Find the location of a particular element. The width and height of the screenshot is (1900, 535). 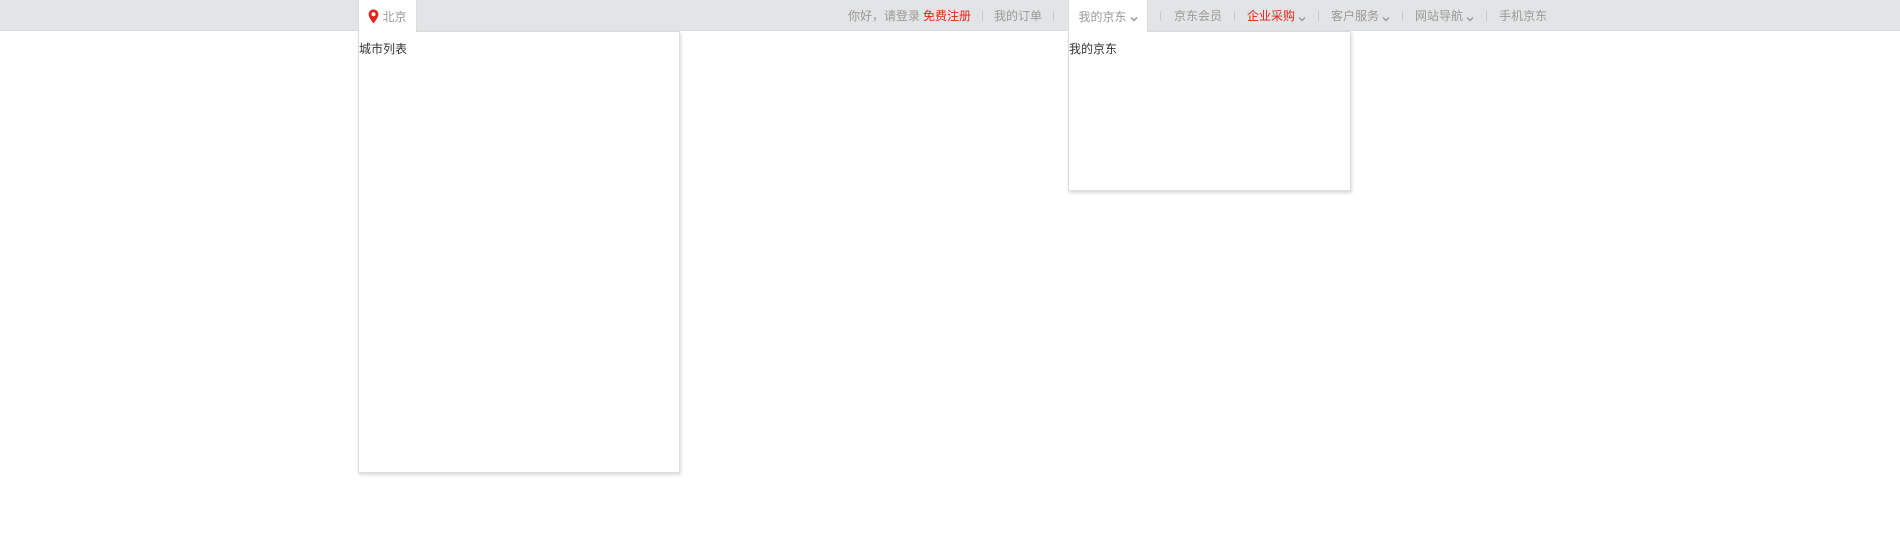

site-nav-menu: 网站导航 is located at coordinates (1444, 15).